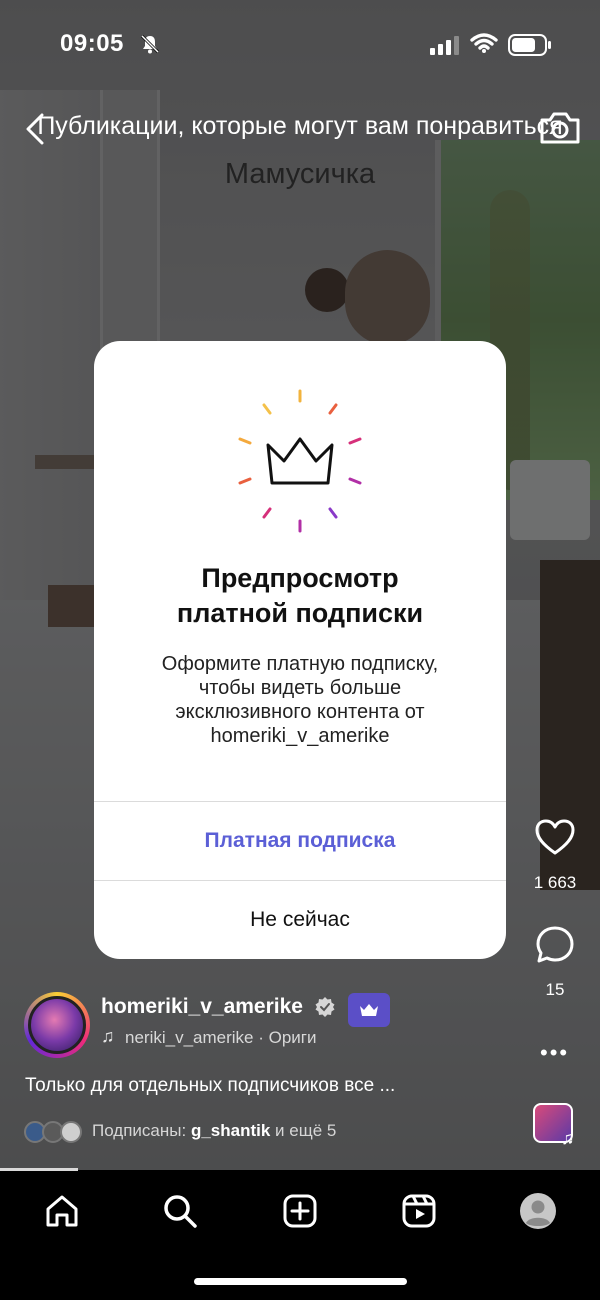 The height and width of the screenshot is (1300, 600). Describe the element at coordinates (555, 990) in the screenshot. I see `comment-count: 15` at that location.